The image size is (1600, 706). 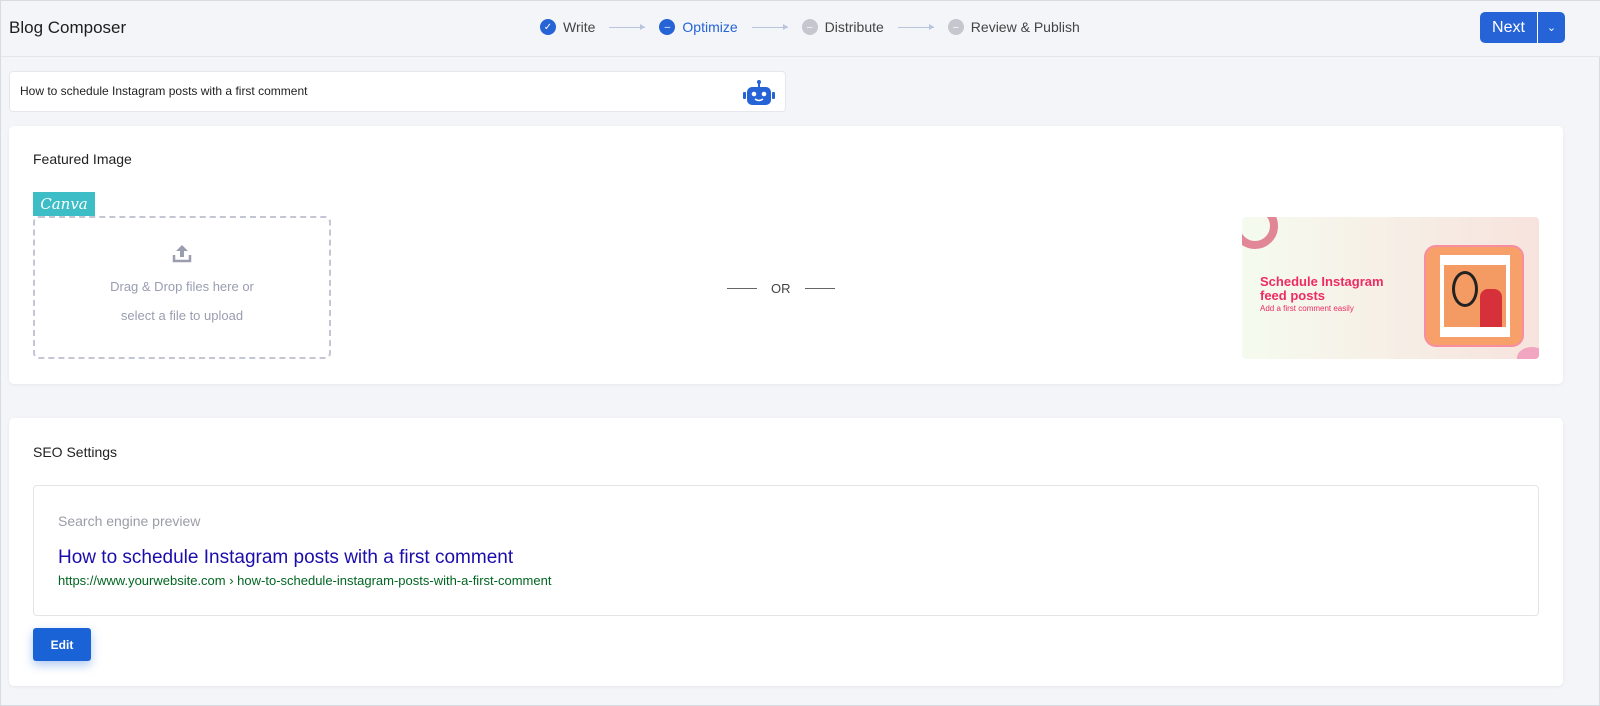 I want to click on step-label: Optimize, so click(x=710, y=27).